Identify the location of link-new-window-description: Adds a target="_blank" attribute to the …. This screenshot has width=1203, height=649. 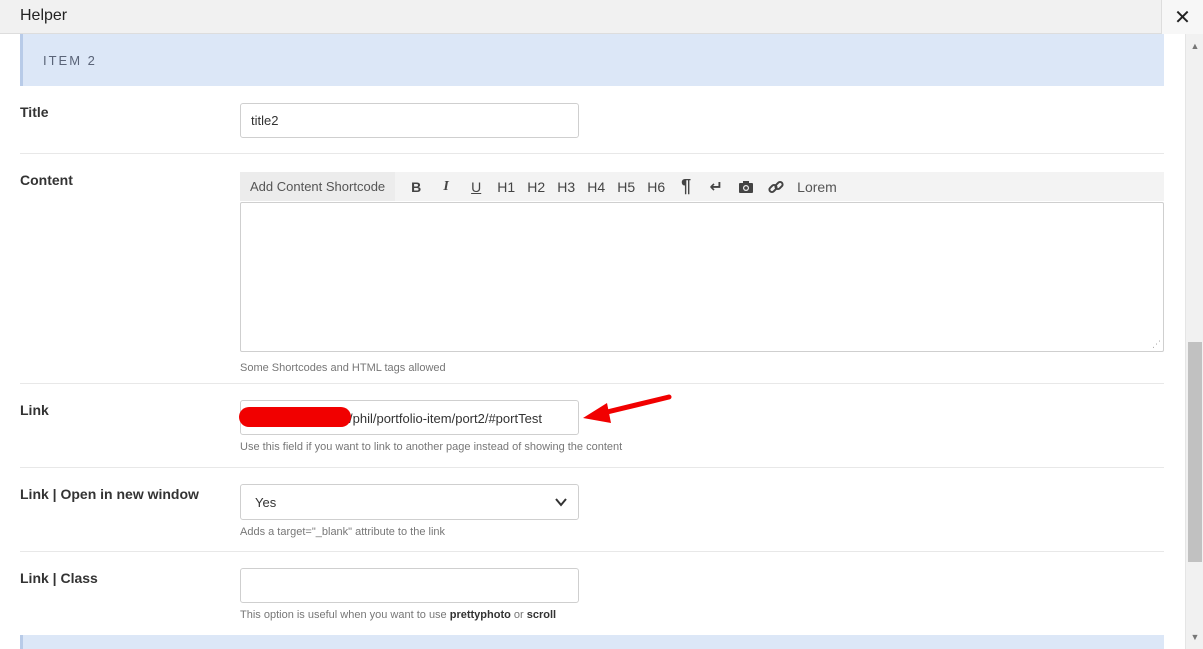
(343, 532).